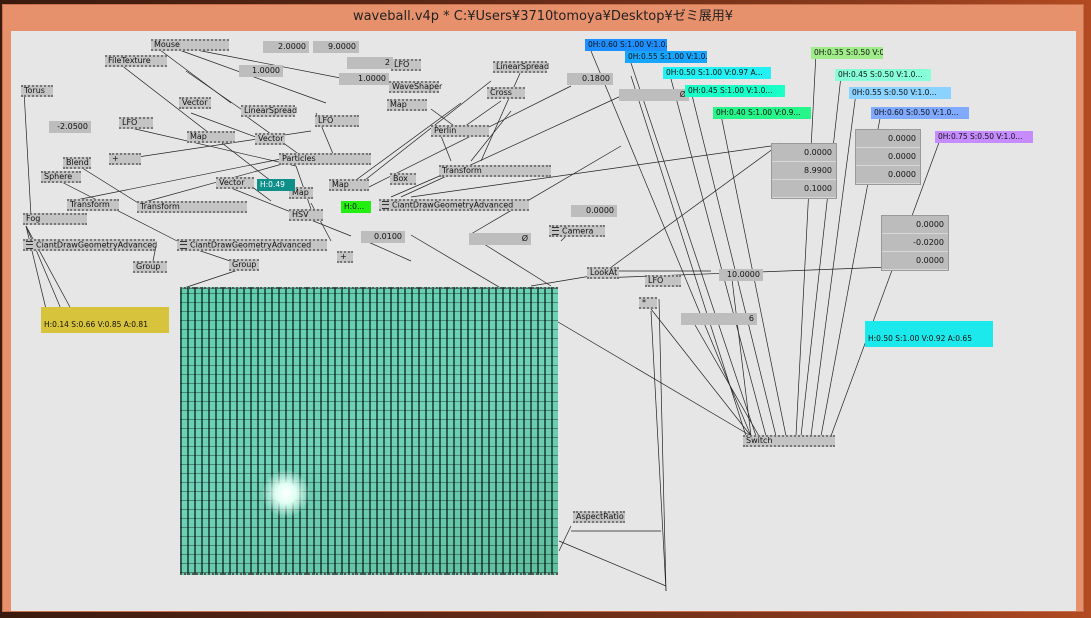 The image size is (1091, 618). What do you see at coordinates (37, 91) in the screenshot?
I see `node-torus: Torus` at bounding box center [37, 91].